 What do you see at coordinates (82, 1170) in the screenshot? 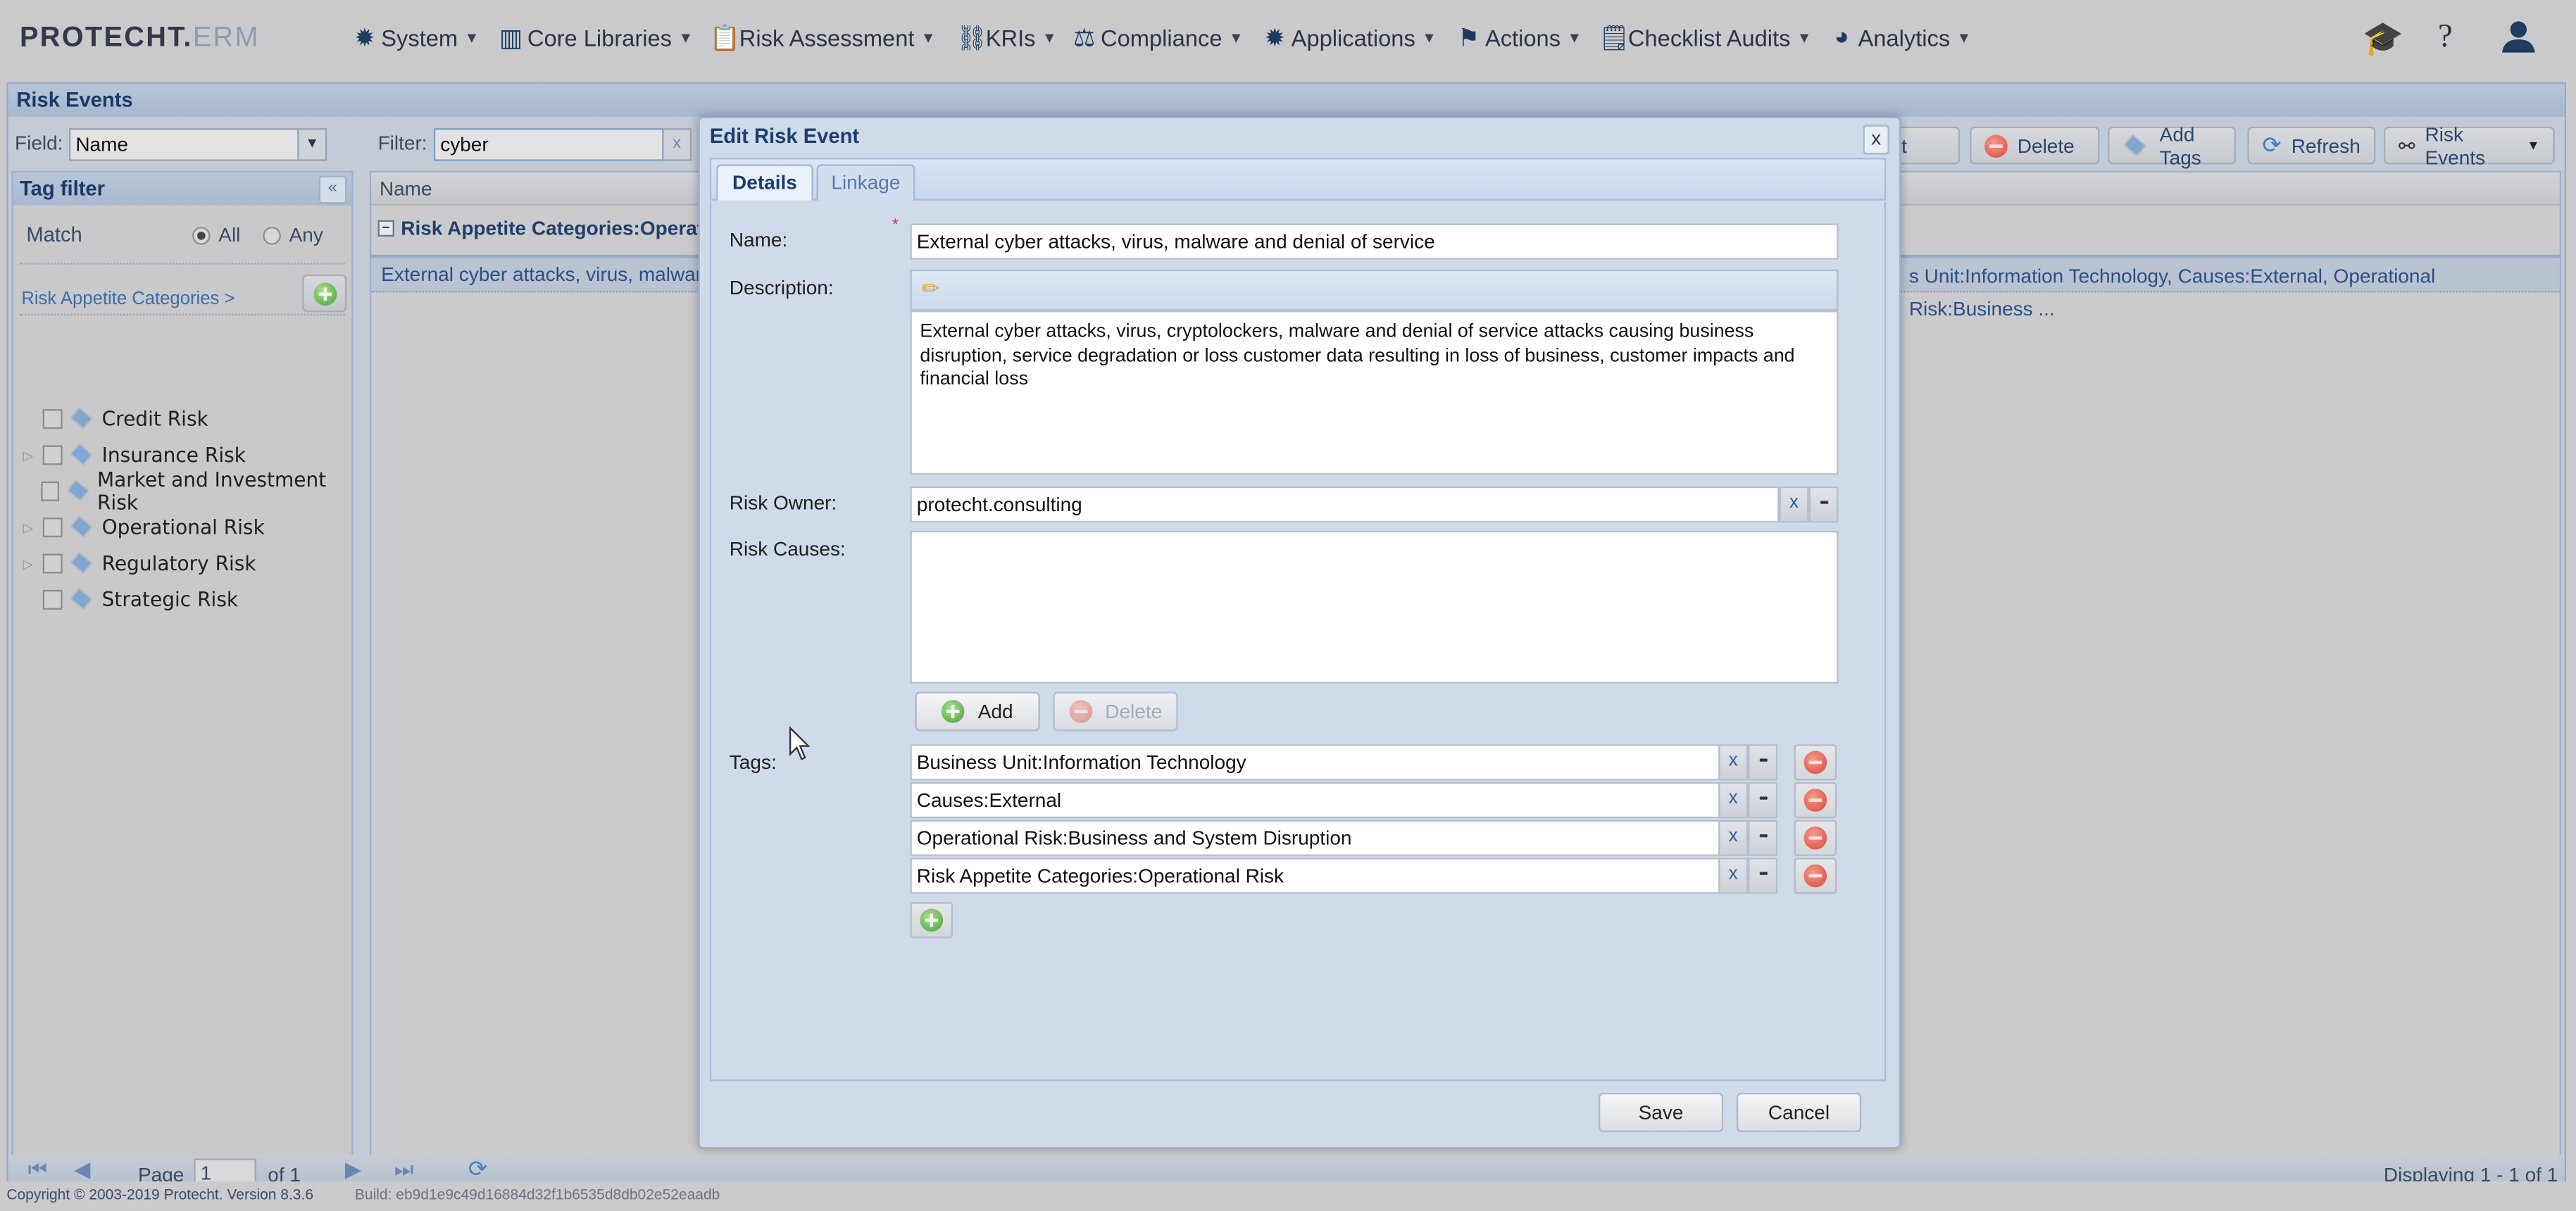
I see `previous-page-icon: ◀` at bounding box center [82, 1170].